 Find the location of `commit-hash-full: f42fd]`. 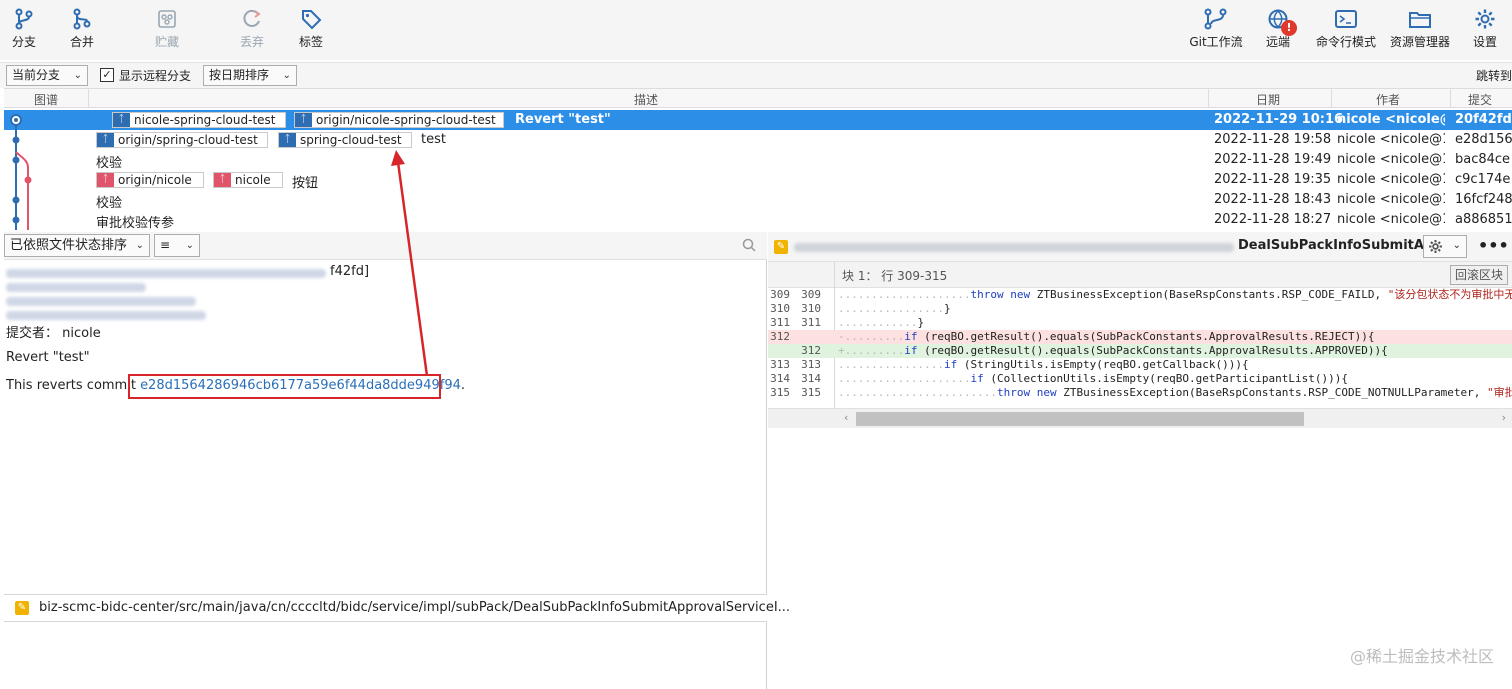

commit-hash-full: f42fd] is located at coordinates (350, 271).